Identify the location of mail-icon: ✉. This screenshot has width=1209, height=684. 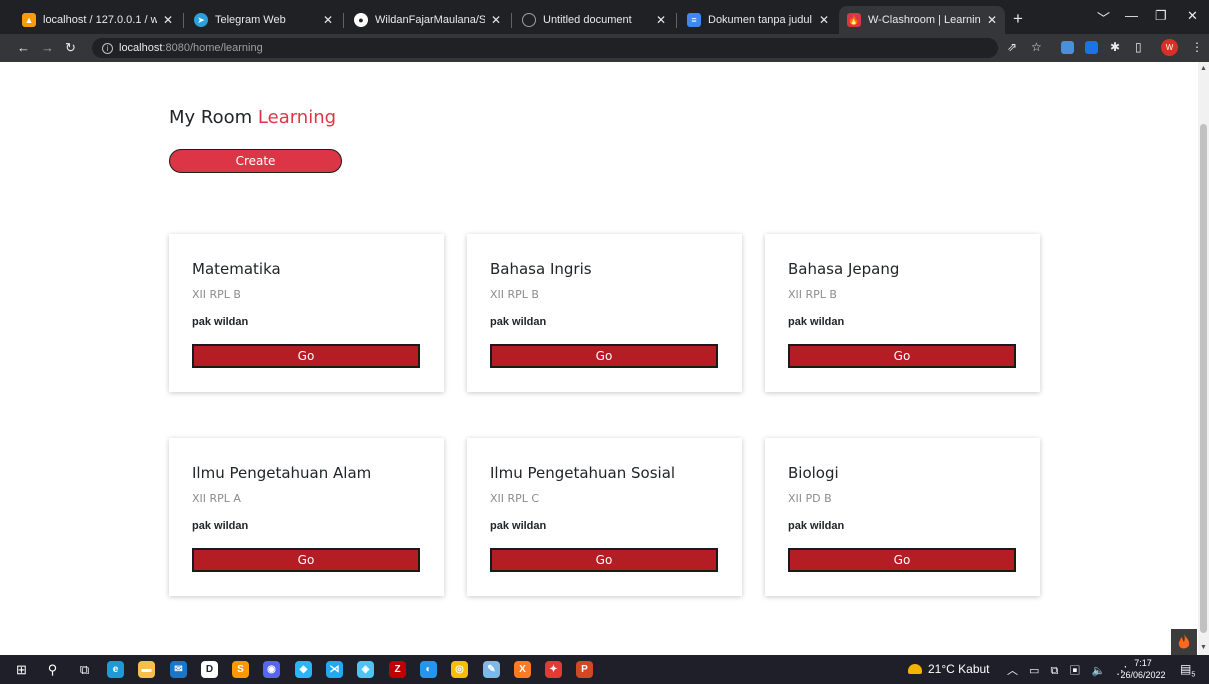
(178, 669).